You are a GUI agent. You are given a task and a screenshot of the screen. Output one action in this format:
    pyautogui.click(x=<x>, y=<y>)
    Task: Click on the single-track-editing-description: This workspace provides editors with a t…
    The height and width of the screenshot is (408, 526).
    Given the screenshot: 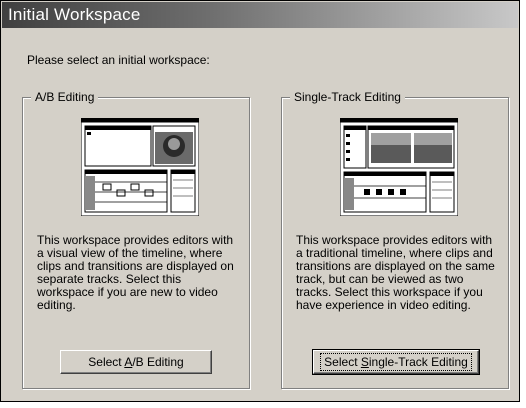 What is the action you would take?
    pyautogui.click(x=395, y=272)
    